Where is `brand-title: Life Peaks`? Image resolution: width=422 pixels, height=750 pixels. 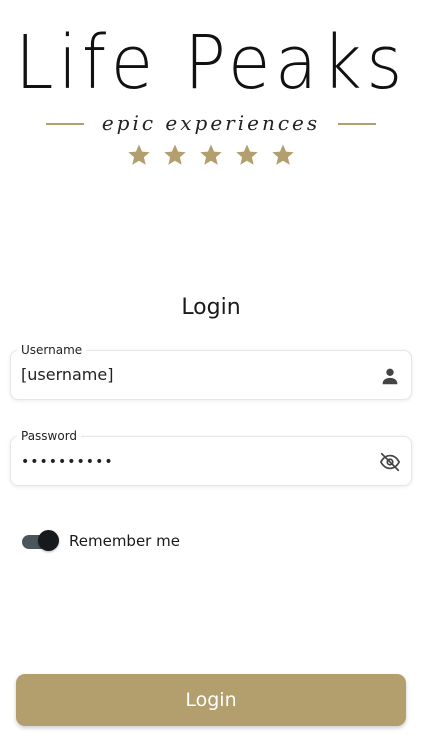 brand-title: Life Peaks is located at coordinates (211, 63).